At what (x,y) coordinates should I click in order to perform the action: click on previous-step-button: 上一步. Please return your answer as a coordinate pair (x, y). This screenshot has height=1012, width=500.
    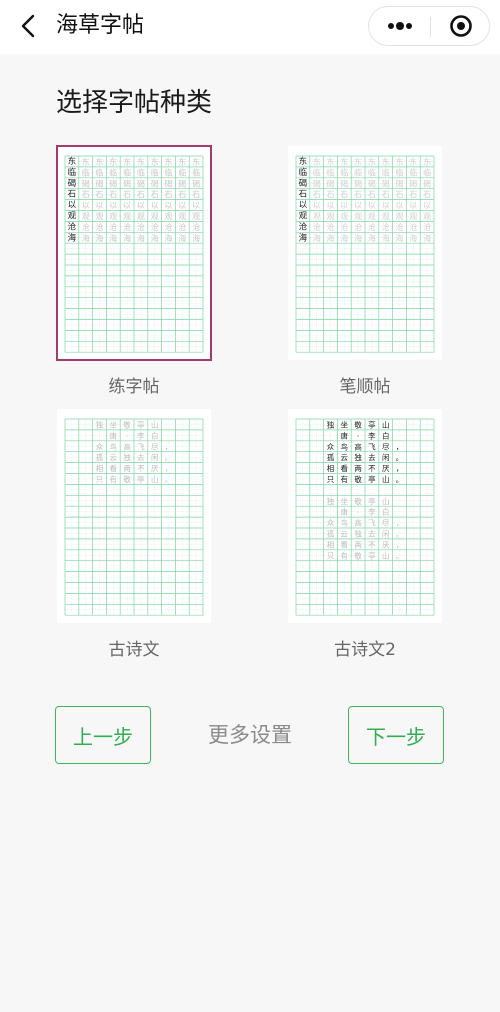
    Looking at the image, I should click on (103, 735).